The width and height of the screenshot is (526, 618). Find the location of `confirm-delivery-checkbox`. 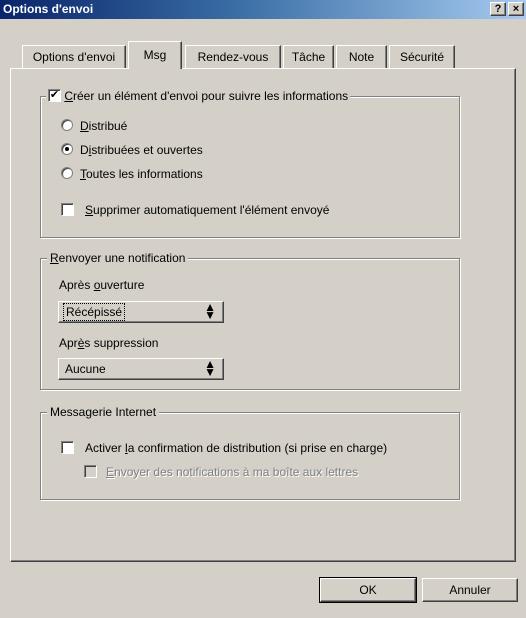

confirm-delivery-checkbox is located at coordinates (67, 447).